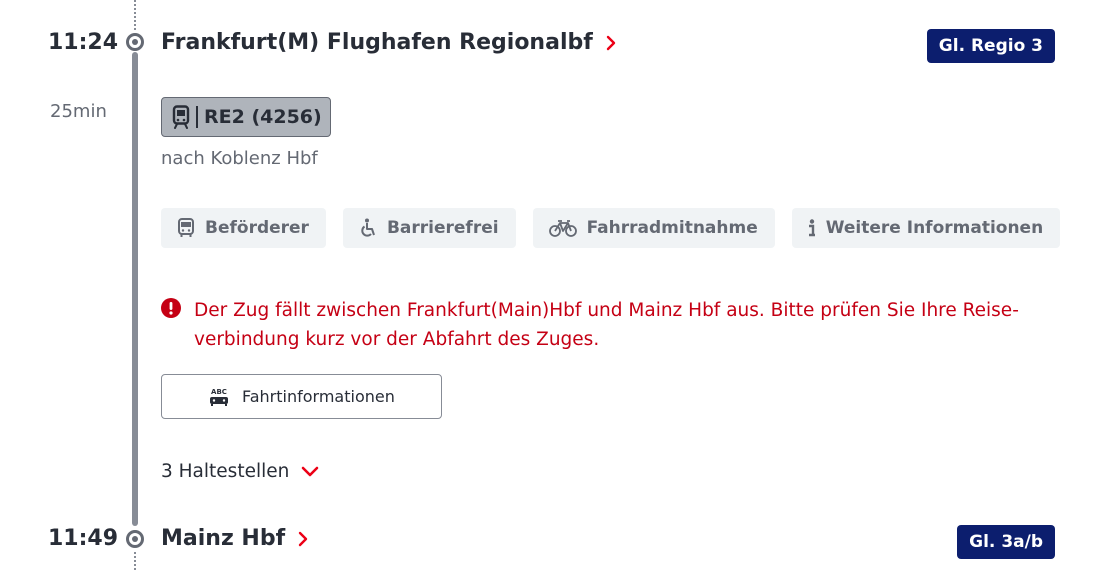 Image resolution: width=1106 pixels, height=570 pixels. Describe the element at coordinates (310, 471) in the screenshot. I see `chevron-down-icon` at that location.